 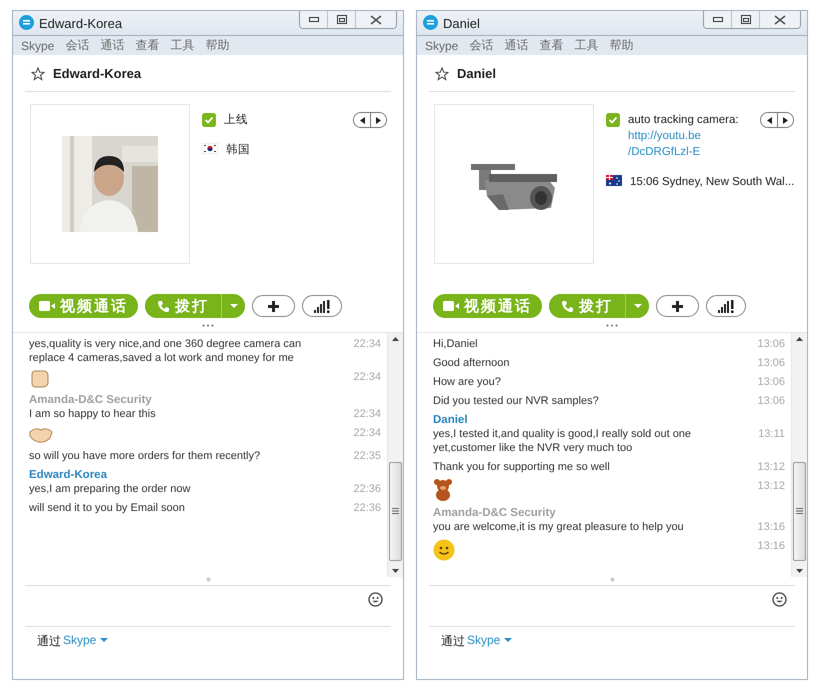 I want to click on close-icon, so click(x=376, y=19).